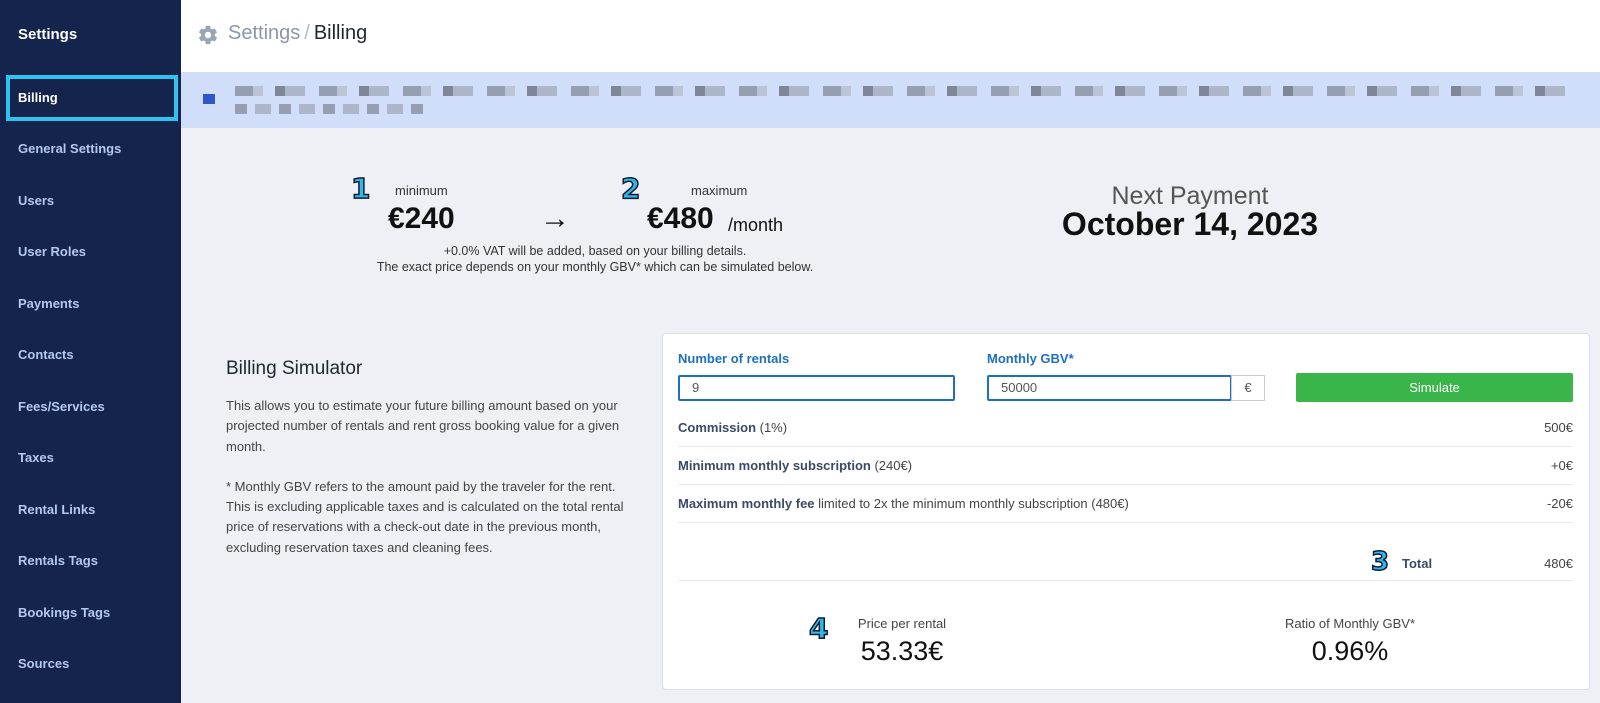 The image size is (1600, 703). Describe the element at coordinates (890, 36) in the screenshot. I see `page-header: Settings / Billing` at that location.